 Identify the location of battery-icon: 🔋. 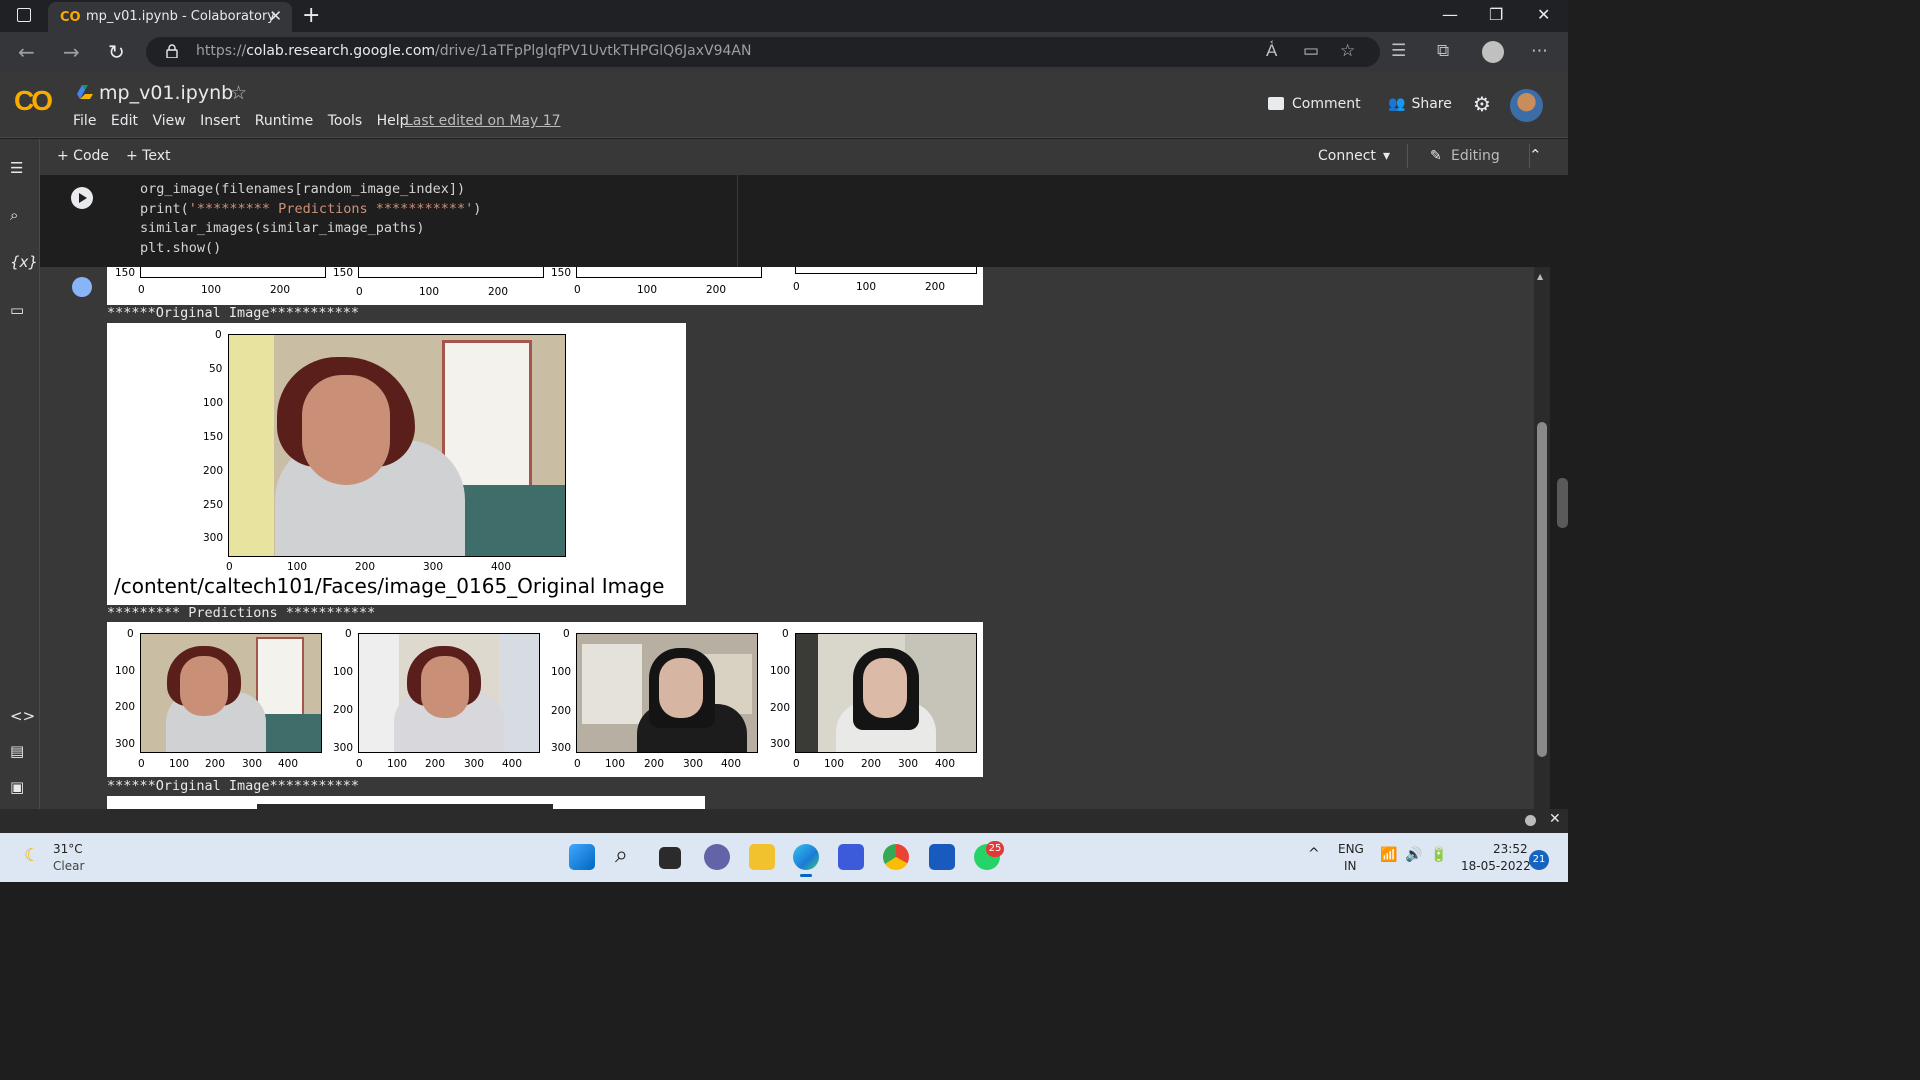
(1438, 855).